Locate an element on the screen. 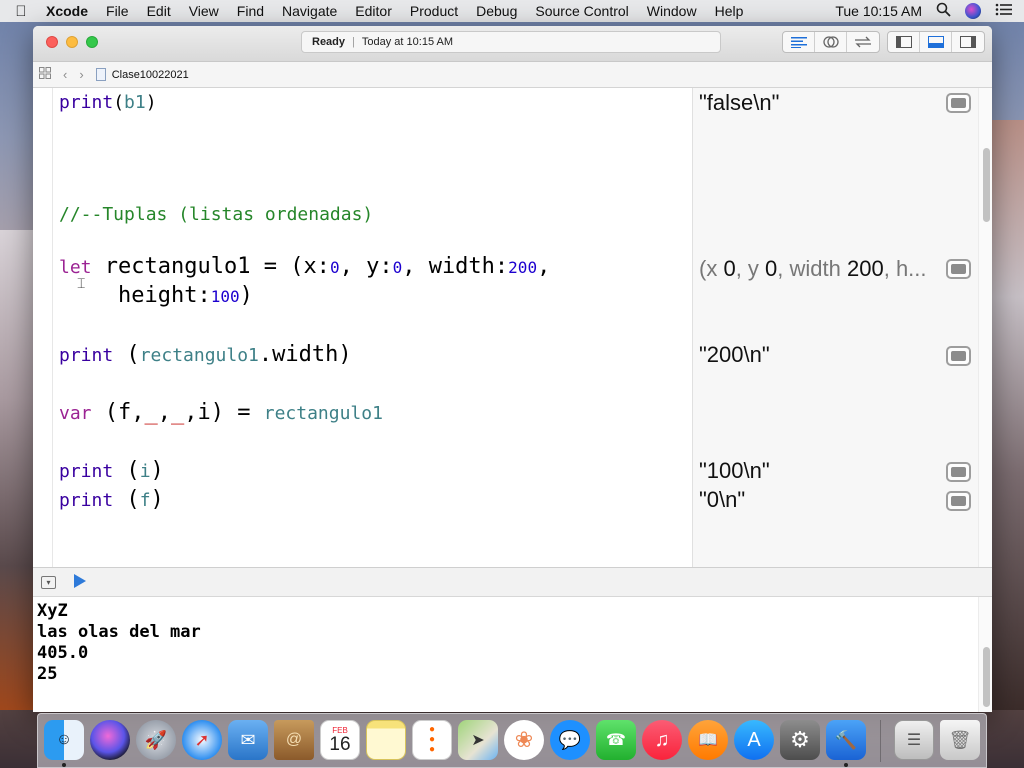  ibeam-cursor-icon: ⌶ is located at coordinates (81, 283).